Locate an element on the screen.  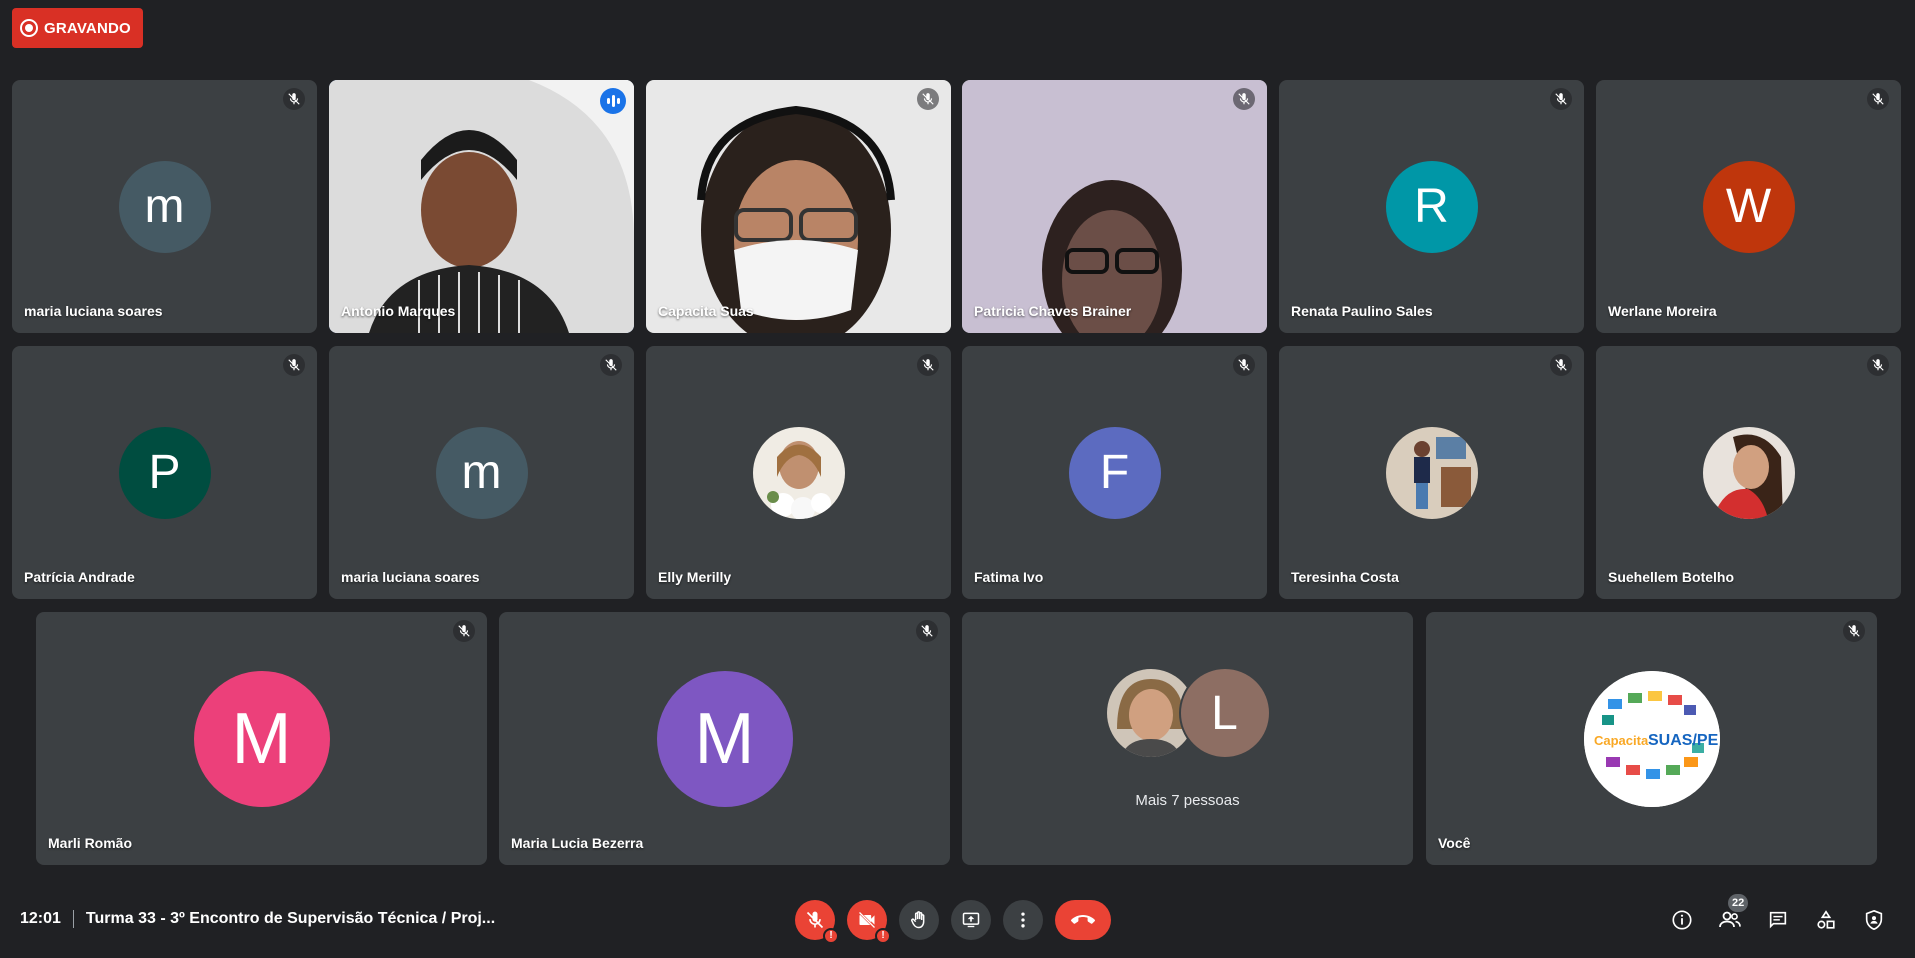
chat-icon is located at coordinates (1778, 920).